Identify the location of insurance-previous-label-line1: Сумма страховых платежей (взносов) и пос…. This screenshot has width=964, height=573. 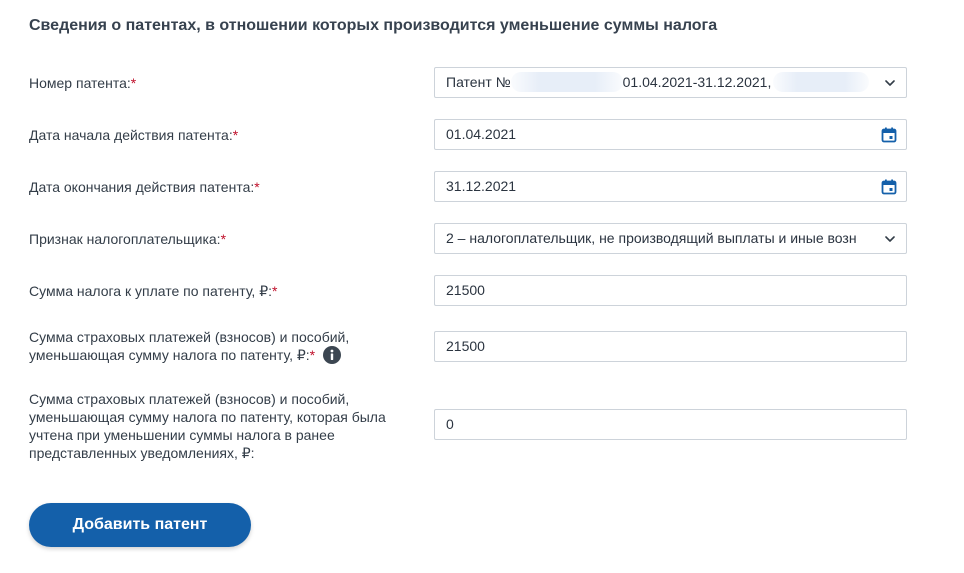
(189, 399).